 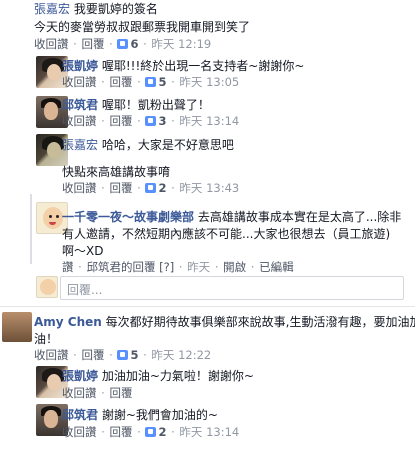 I want to click on timestamp: 昨天, so click(x=198, y=267).